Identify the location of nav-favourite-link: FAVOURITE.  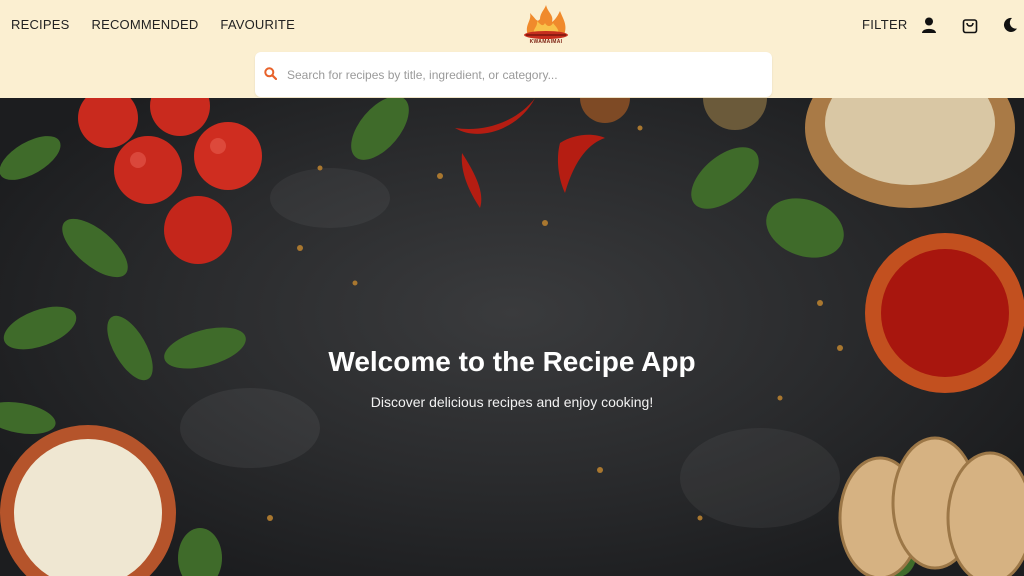
(257, 24).